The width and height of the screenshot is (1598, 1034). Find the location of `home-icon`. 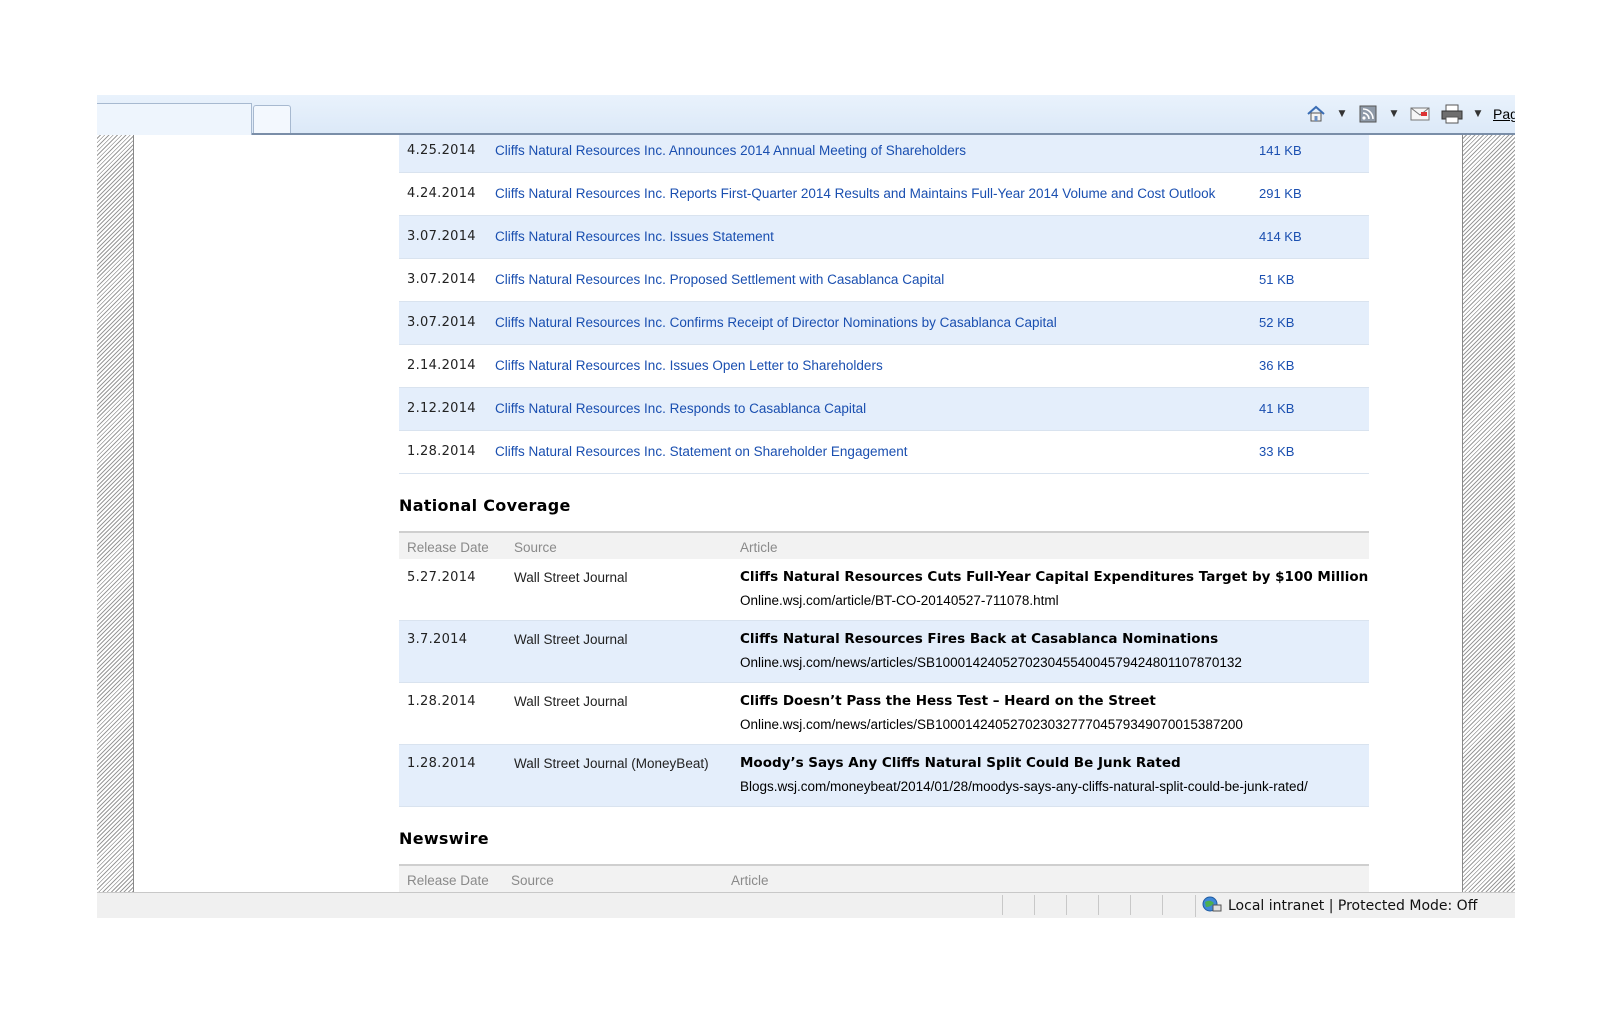

home-icon is located at coordinates (1316, 114).